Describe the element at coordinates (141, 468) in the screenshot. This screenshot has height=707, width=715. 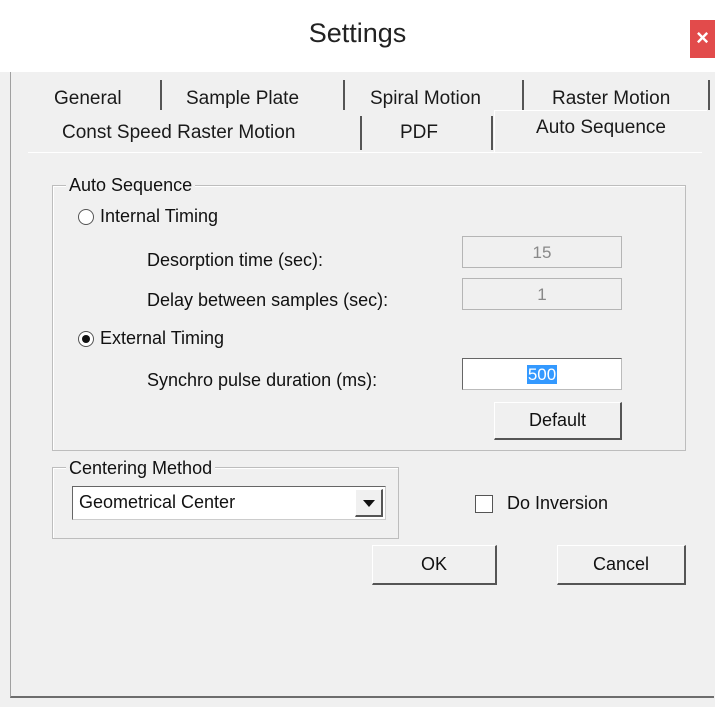
I see `centering-method-group-label: Centering Method` at that location.